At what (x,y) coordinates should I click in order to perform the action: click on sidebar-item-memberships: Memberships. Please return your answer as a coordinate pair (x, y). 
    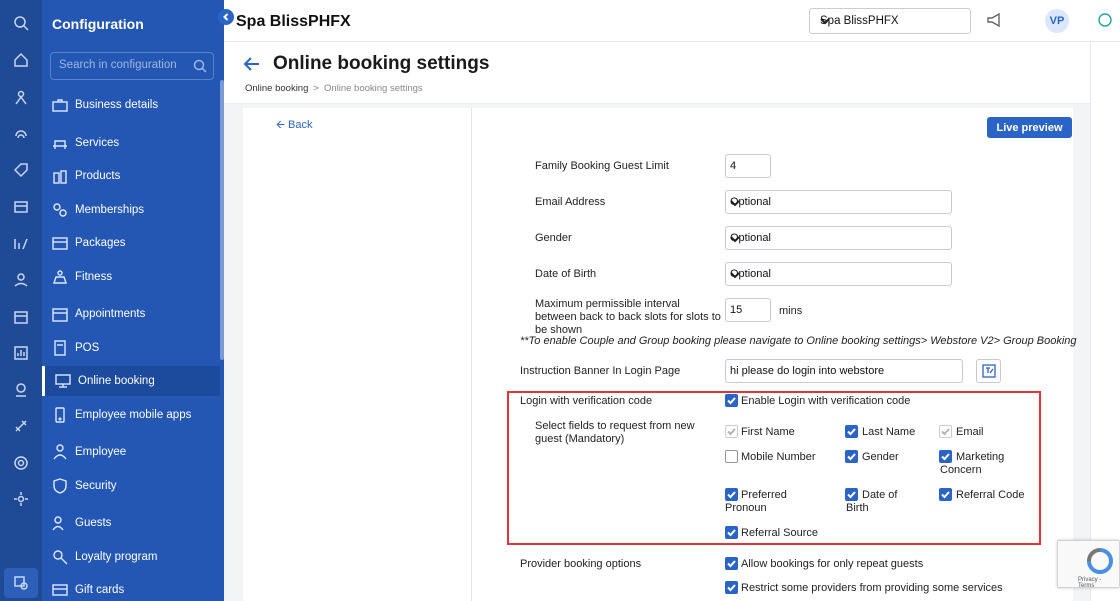
    Looking at the image, I should click on (131, 210).